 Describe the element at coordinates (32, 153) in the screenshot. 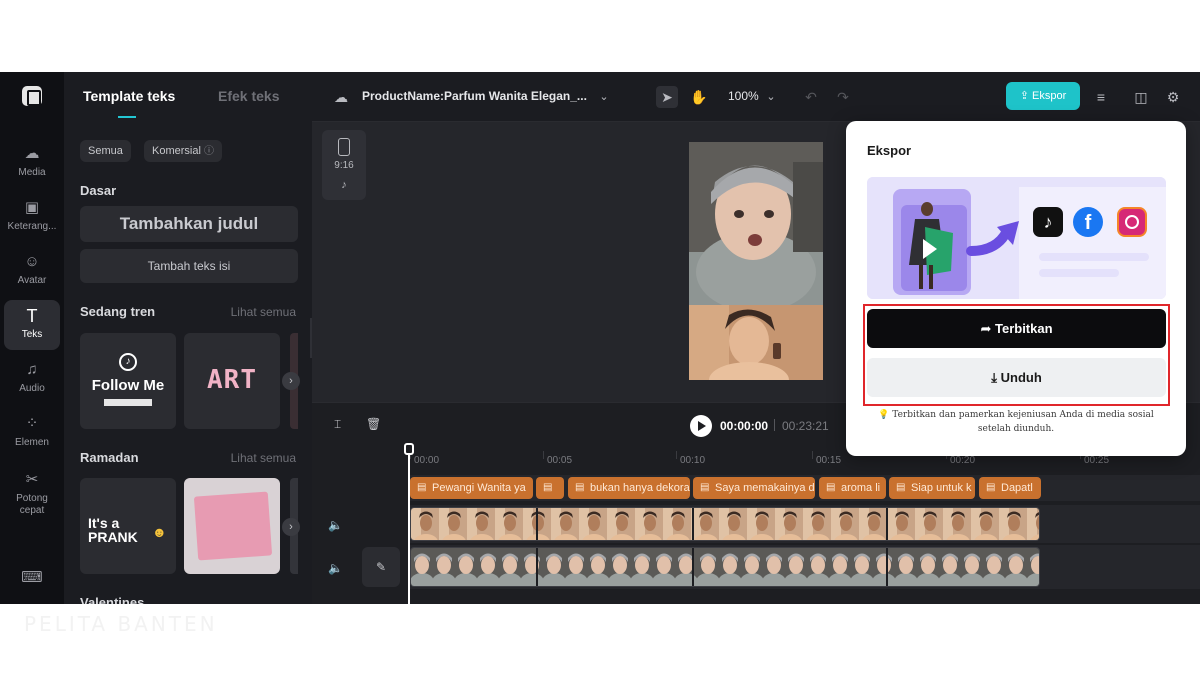

I see `cloud-upload-icon: ☁` at that location.